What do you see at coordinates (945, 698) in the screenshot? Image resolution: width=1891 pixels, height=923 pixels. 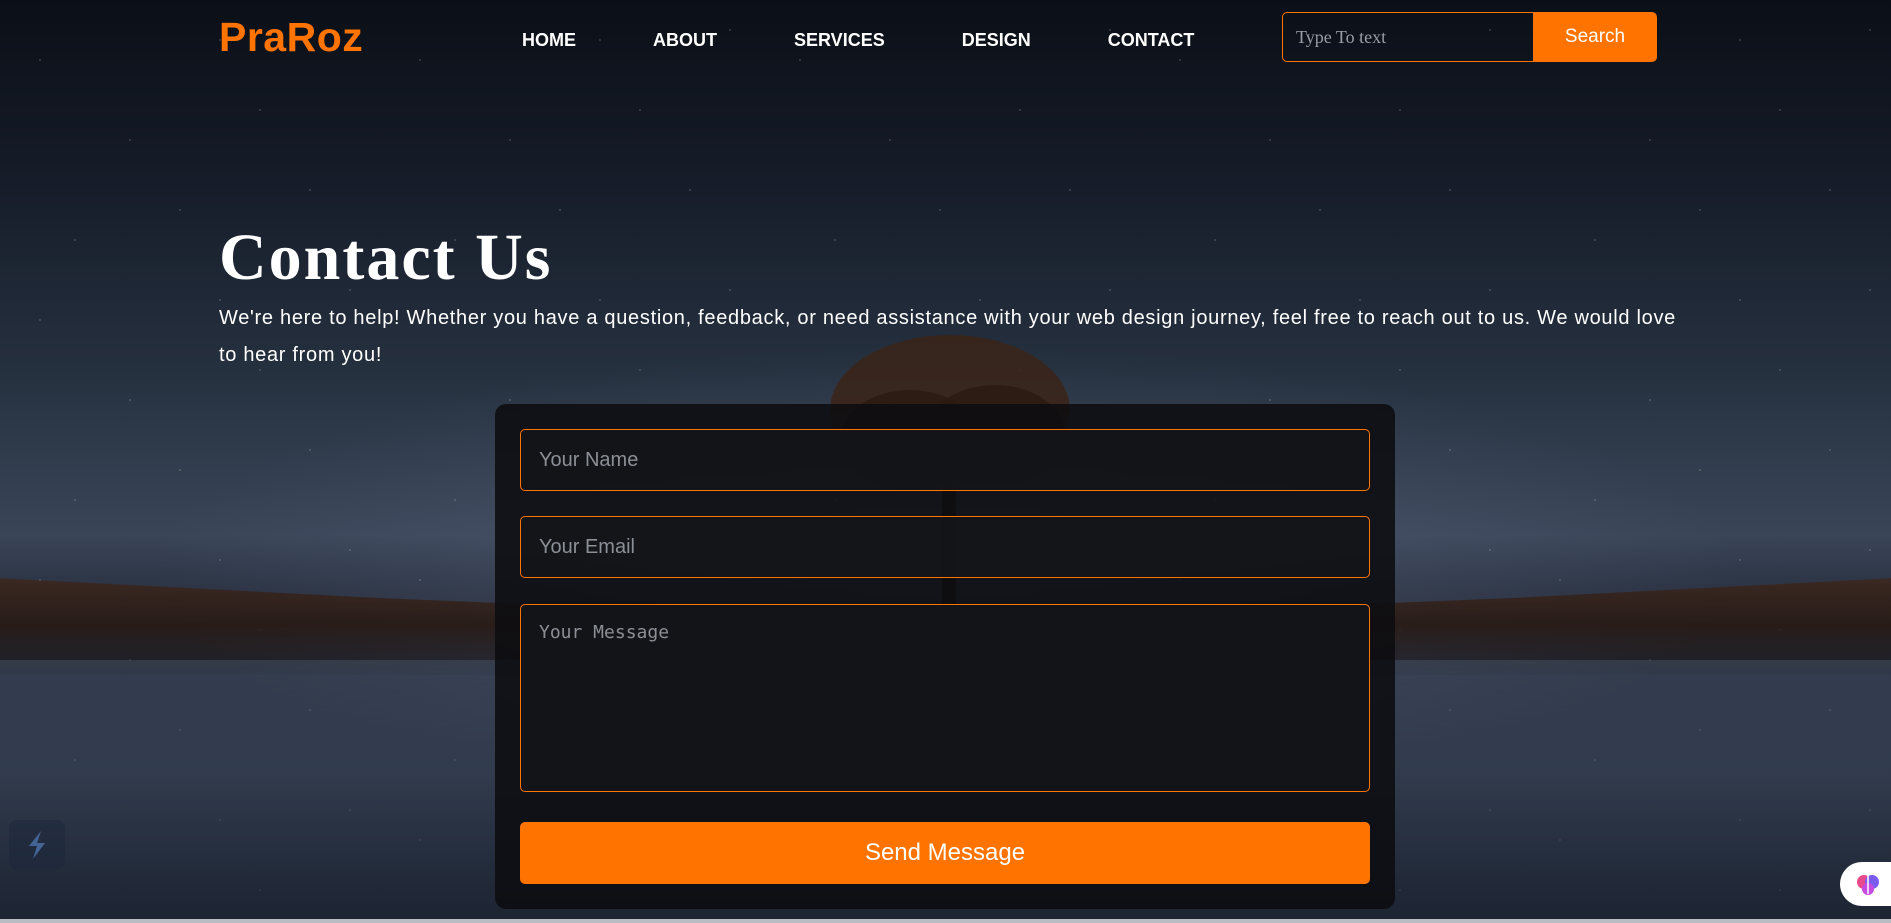 I see `message-field` at bounding box center [945, 698].